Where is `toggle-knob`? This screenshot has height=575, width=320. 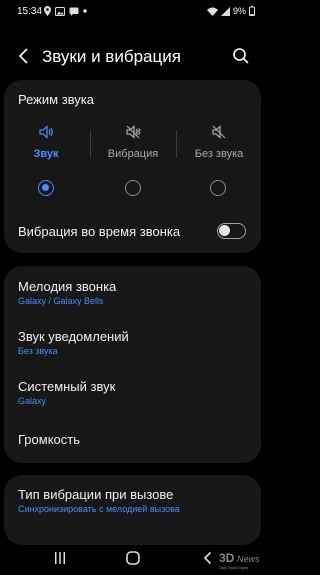
toggle-knob is located at coordinates (224, 230).